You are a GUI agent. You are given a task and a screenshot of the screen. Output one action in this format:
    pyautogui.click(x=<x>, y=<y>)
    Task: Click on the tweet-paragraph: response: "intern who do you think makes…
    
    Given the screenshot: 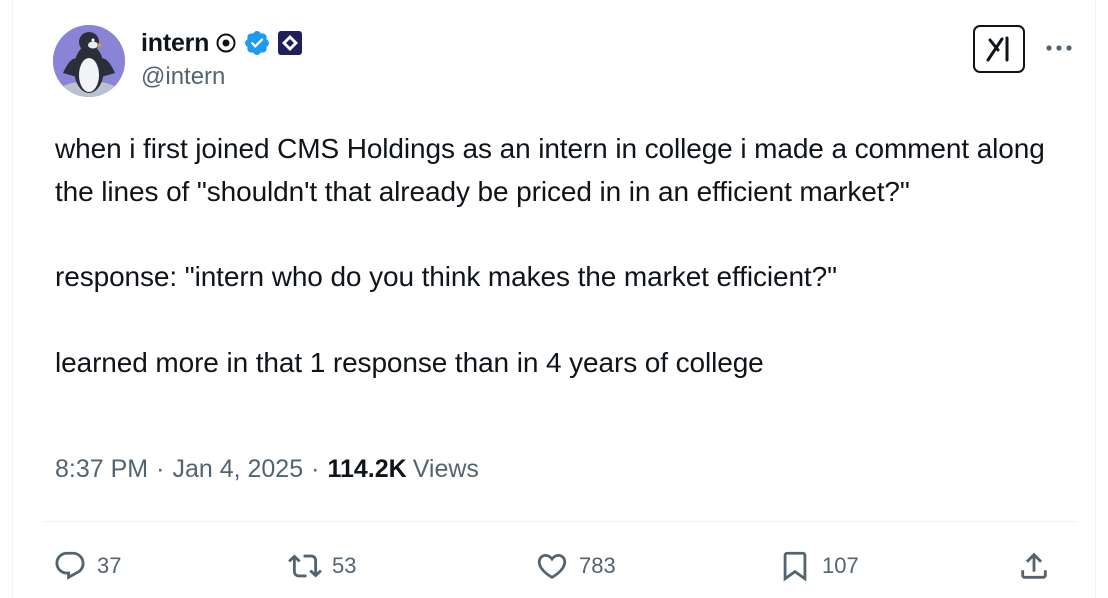 What is the action you would take?
    pyautogui.click(x=446, y=276)
    